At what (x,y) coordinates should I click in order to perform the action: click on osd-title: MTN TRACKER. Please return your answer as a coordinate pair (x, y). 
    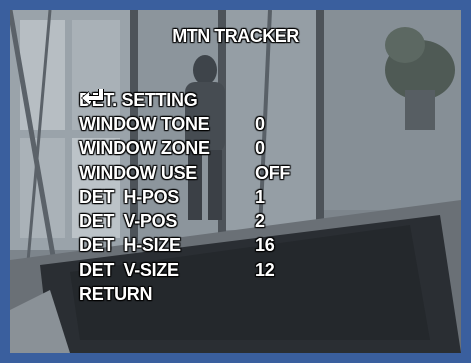
    Looking at the image, I should click on (235, 36).